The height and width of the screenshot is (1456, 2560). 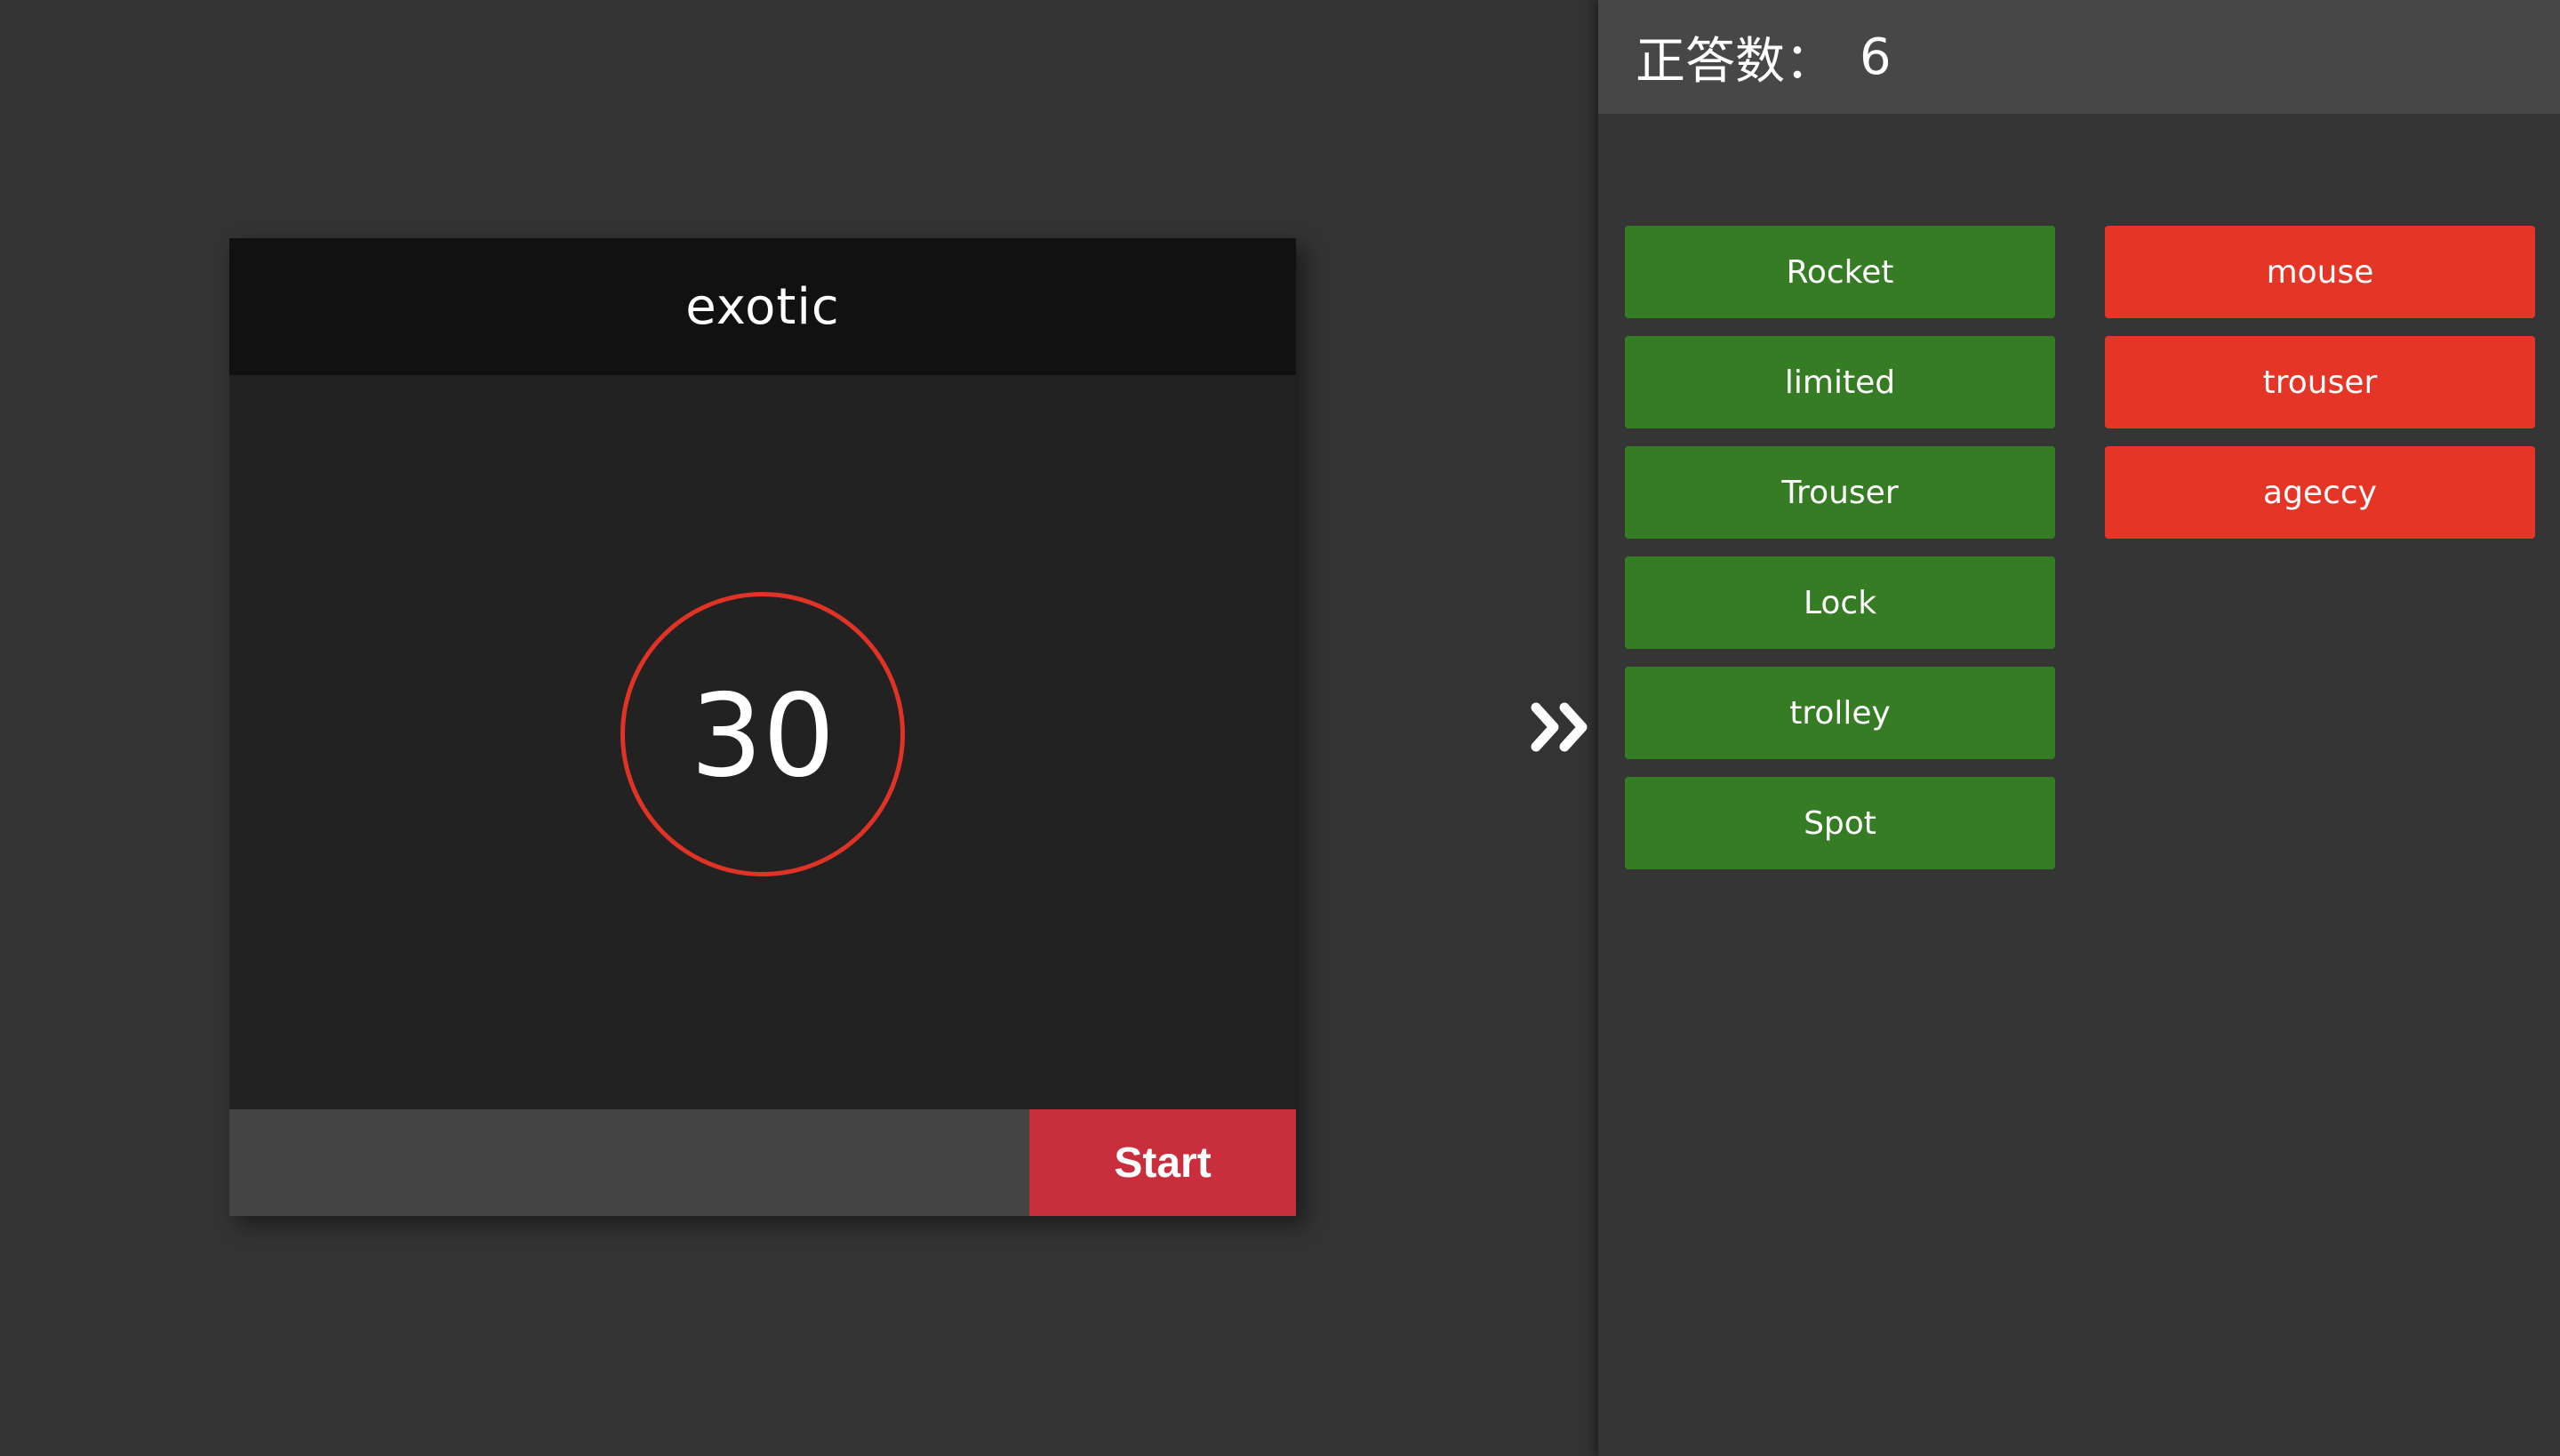 I want to click on timer-value: 30, so click(x=763, y=736).